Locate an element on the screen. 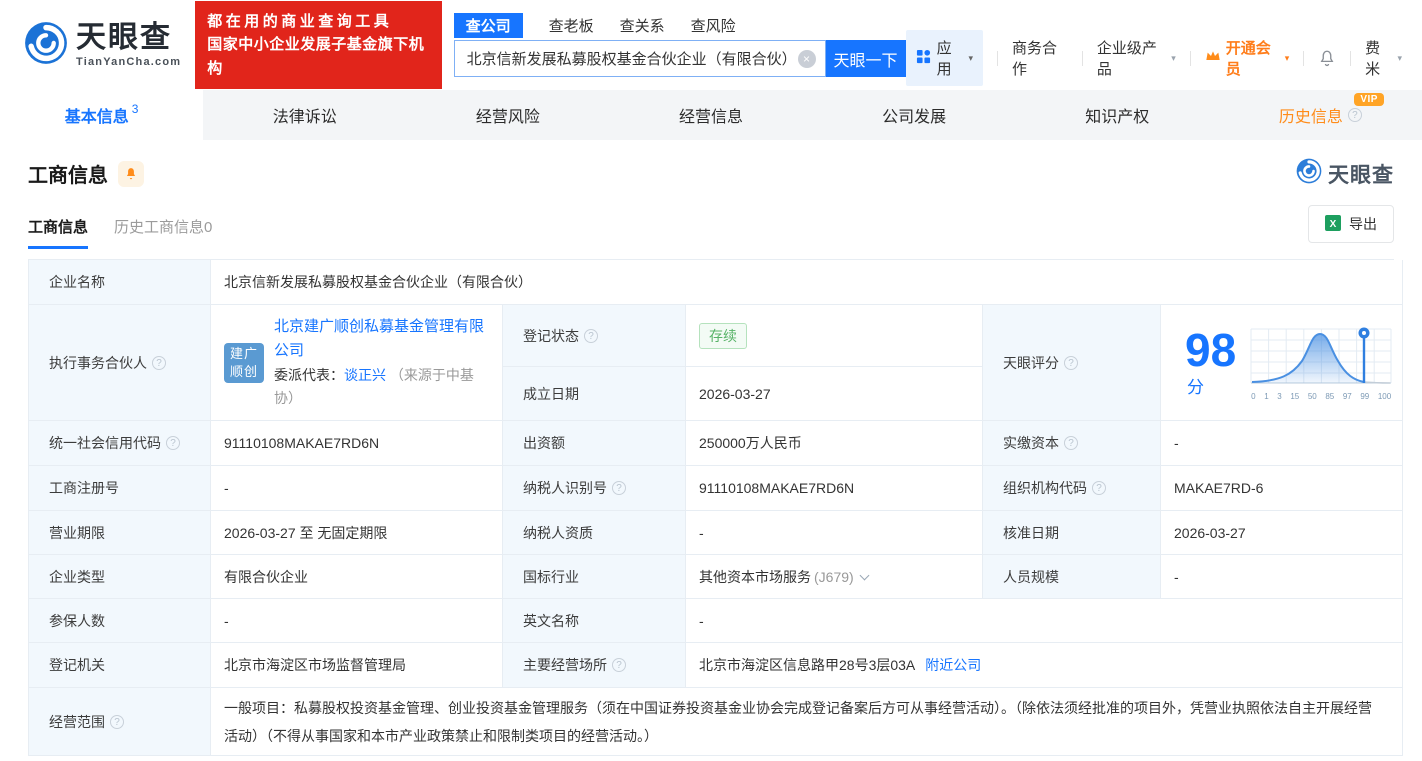 The height and width of the screenshot is (761, 1422). field-label-insured-count: 参保人数 is located at coordinates (120, 621).